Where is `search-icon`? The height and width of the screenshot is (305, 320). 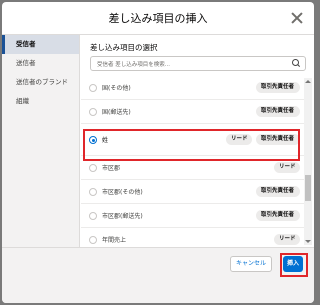 search-icon is located at coordinates (296, 63).